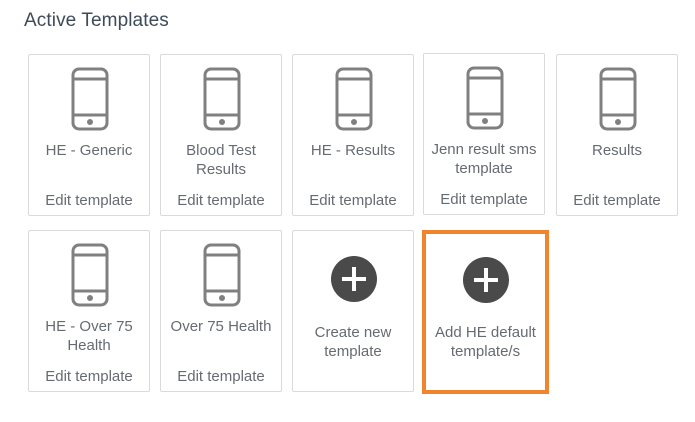  What do you see at coordinates (617, 135) in the screenshot?
I see `template-card-results: Results Edit template` at bounding box center [617, 135].